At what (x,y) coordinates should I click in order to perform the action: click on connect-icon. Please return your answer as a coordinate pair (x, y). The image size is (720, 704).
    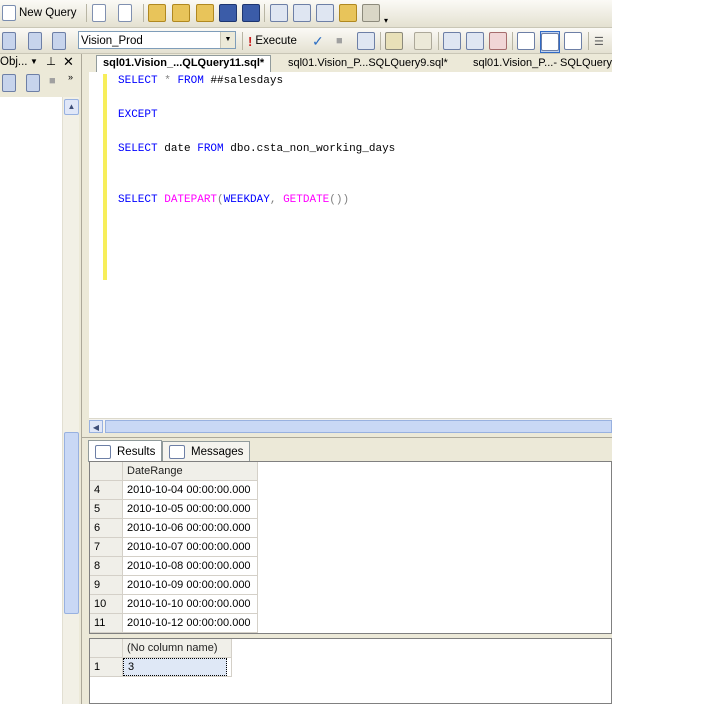
    Looking at the image, I should click on (9, 83).